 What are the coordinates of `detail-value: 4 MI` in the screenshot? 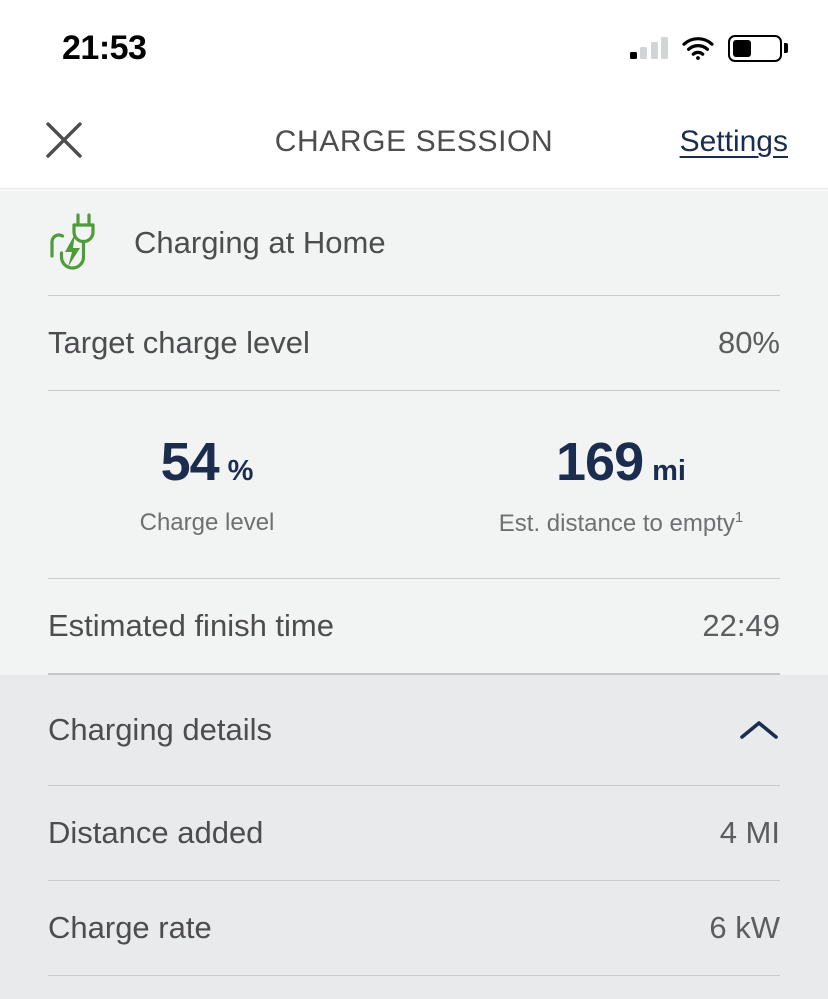 It's located at (749, 832).